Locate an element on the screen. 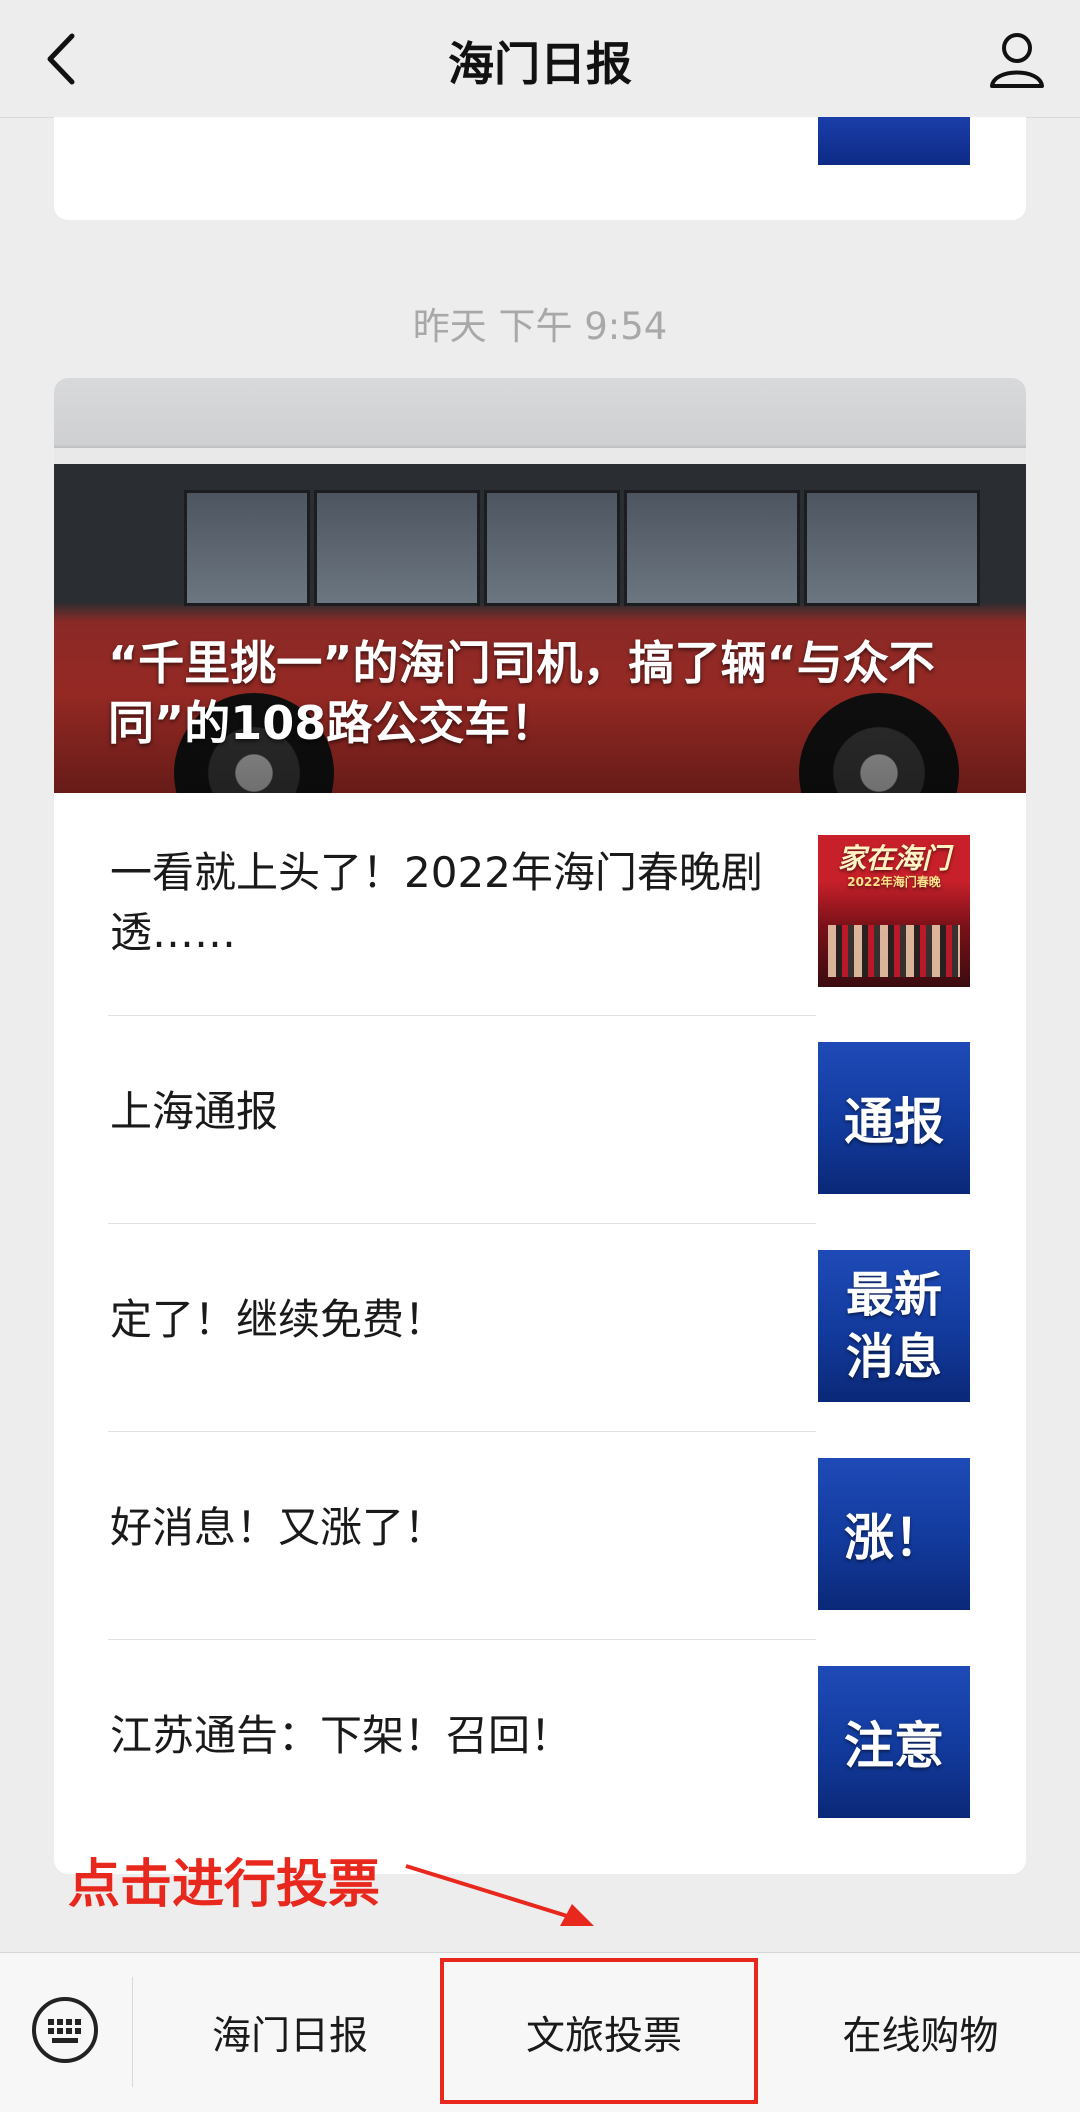 The width and height of the screenshot is (1080, 2112). person-icon is located at coordinates (1017, 59).